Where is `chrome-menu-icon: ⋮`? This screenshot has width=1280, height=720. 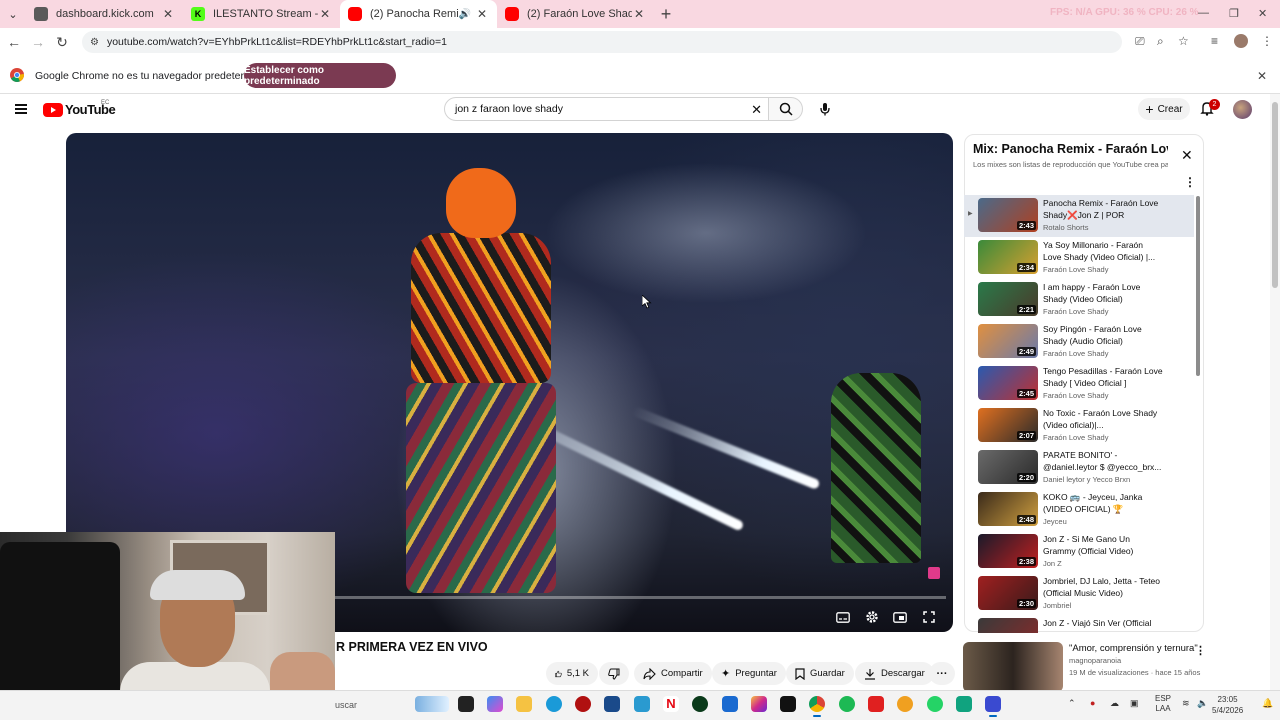
chrome-menu-icon: ⋮ is located at coordinates (1267, 41).